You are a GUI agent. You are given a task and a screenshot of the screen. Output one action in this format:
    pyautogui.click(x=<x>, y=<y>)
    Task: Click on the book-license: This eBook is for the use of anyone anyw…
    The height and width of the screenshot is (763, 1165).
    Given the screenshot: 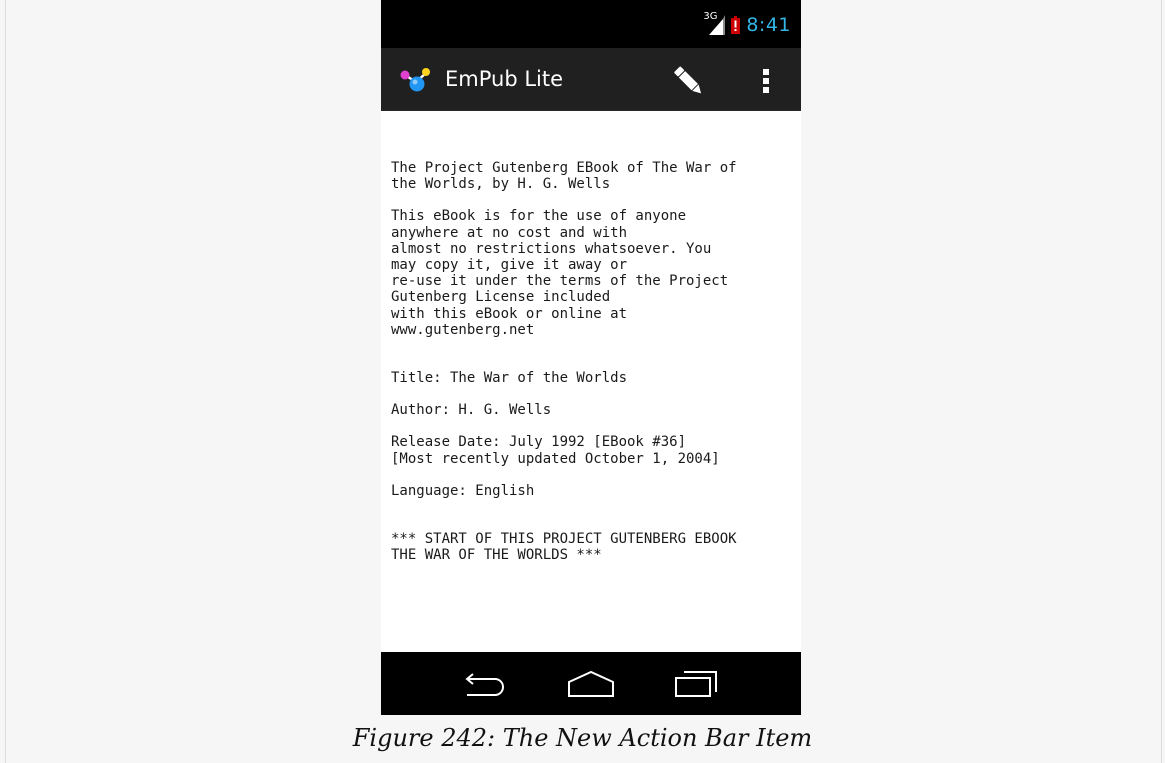 What is the action you would take?
    pyautogui.click(x=560, y=273)
    